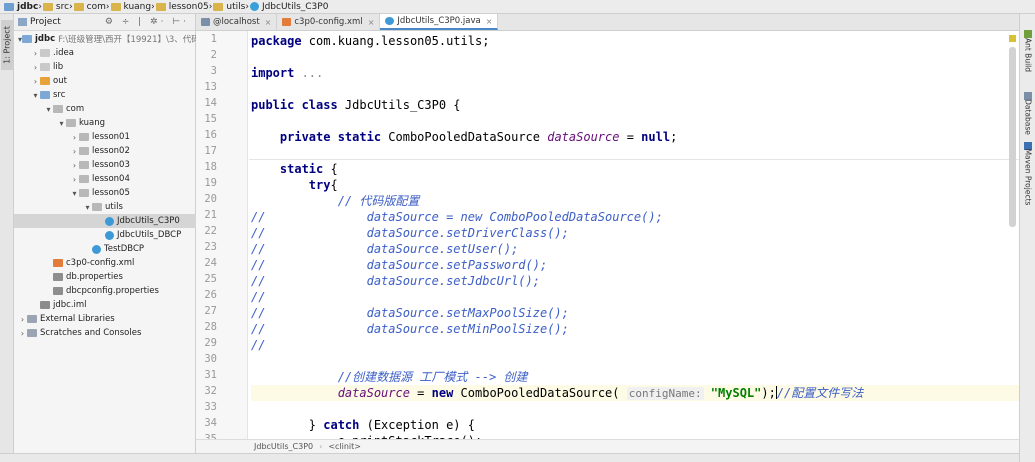  I want to click on scrollbar-thumb, so click(1012, 137).